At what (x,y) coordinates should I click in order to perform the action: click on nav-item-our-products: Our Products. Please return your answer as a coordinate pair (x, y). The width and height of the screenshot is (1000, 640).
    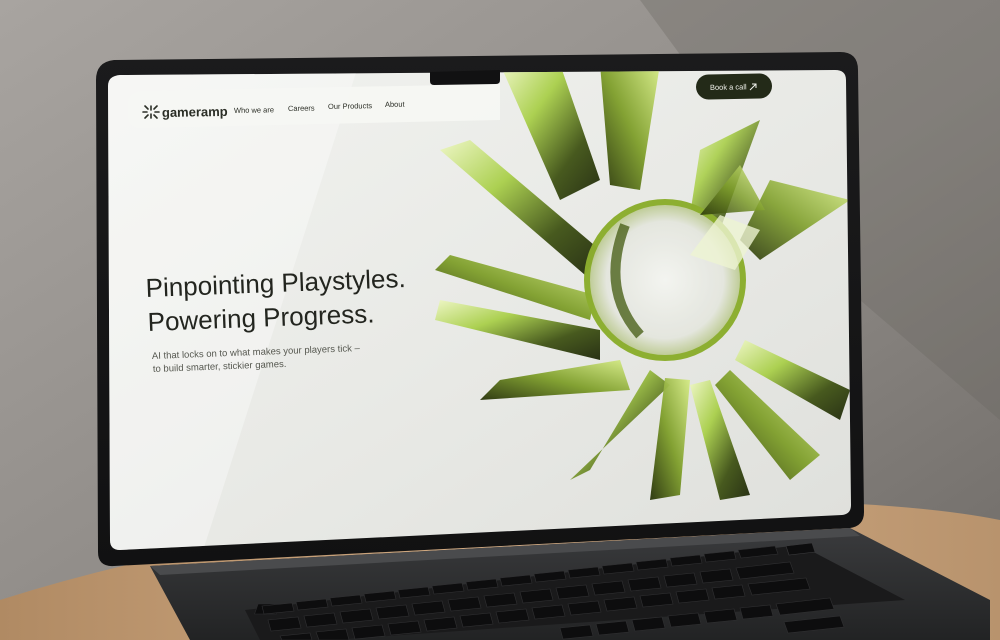
    Looking at the image, I should click on (350, 106).